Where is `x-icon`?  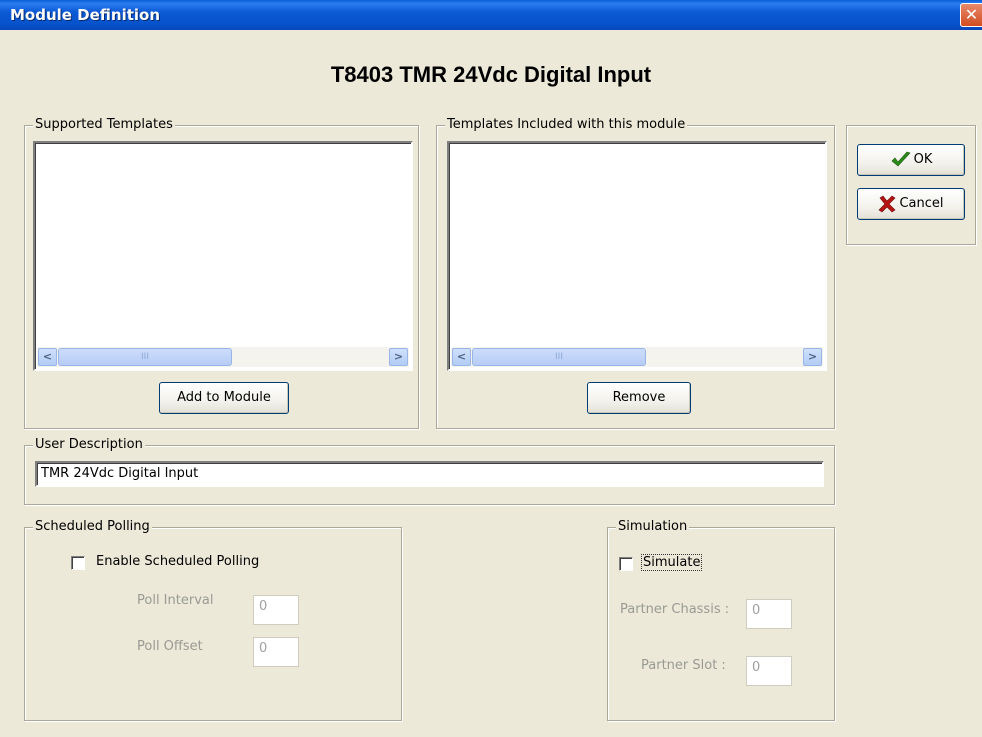 x-icon is located at coordinates (887, 203).